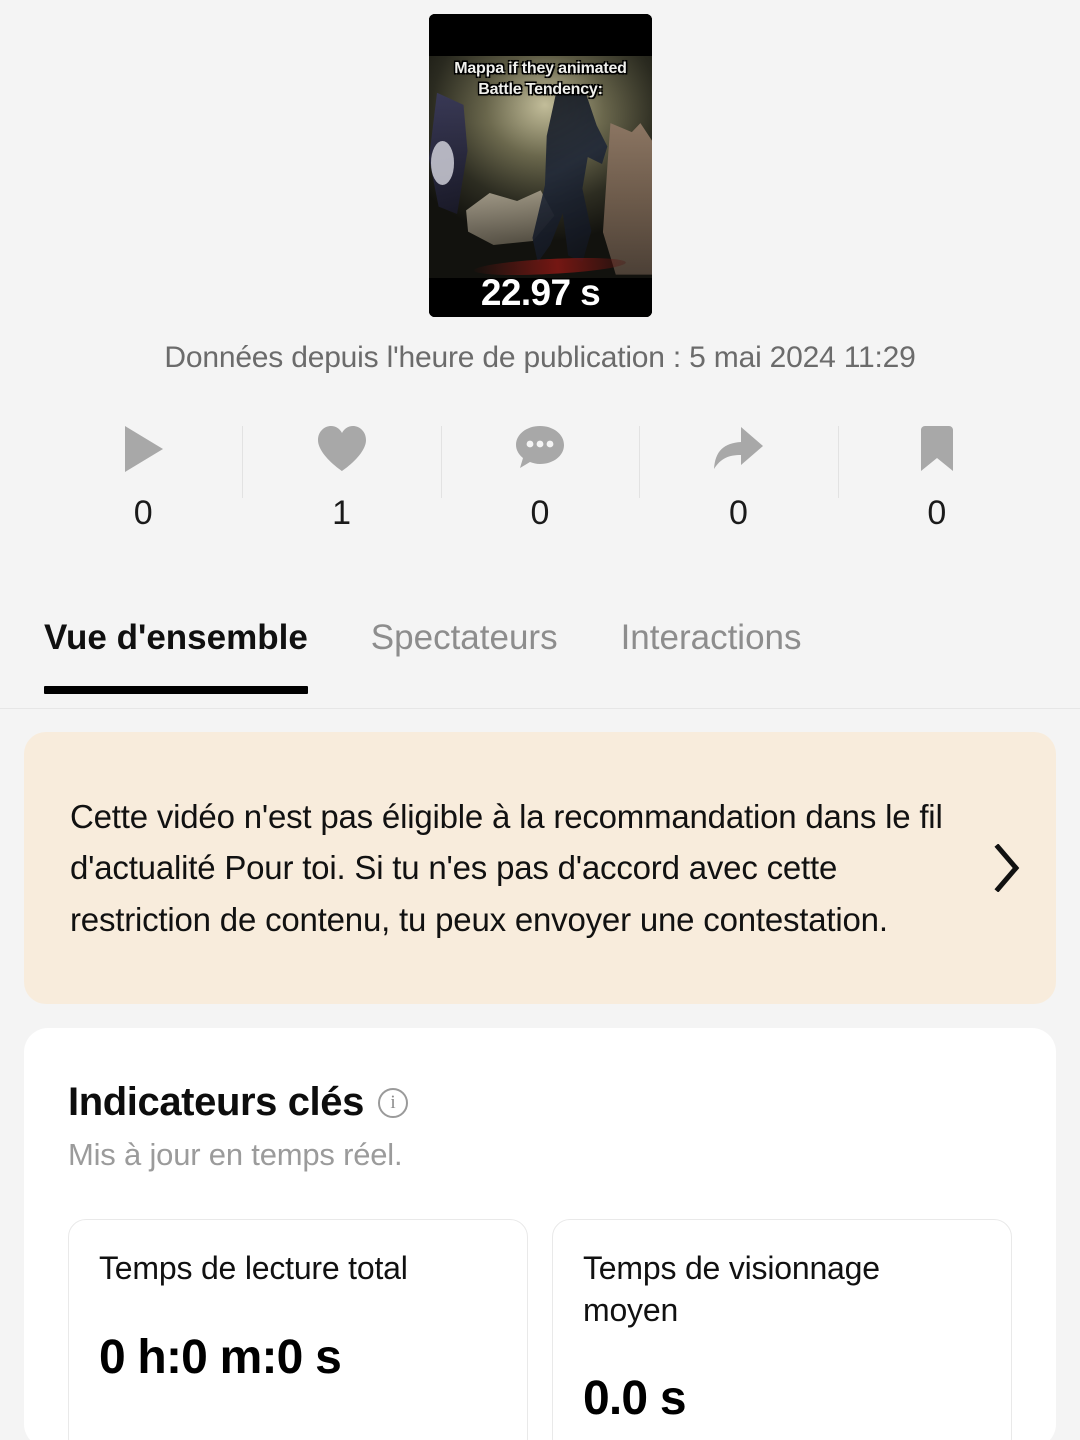 This screenshot has width=1080, height=1440. I want to click on stats-row: 0 1 0 0 0, so click(540, 475).